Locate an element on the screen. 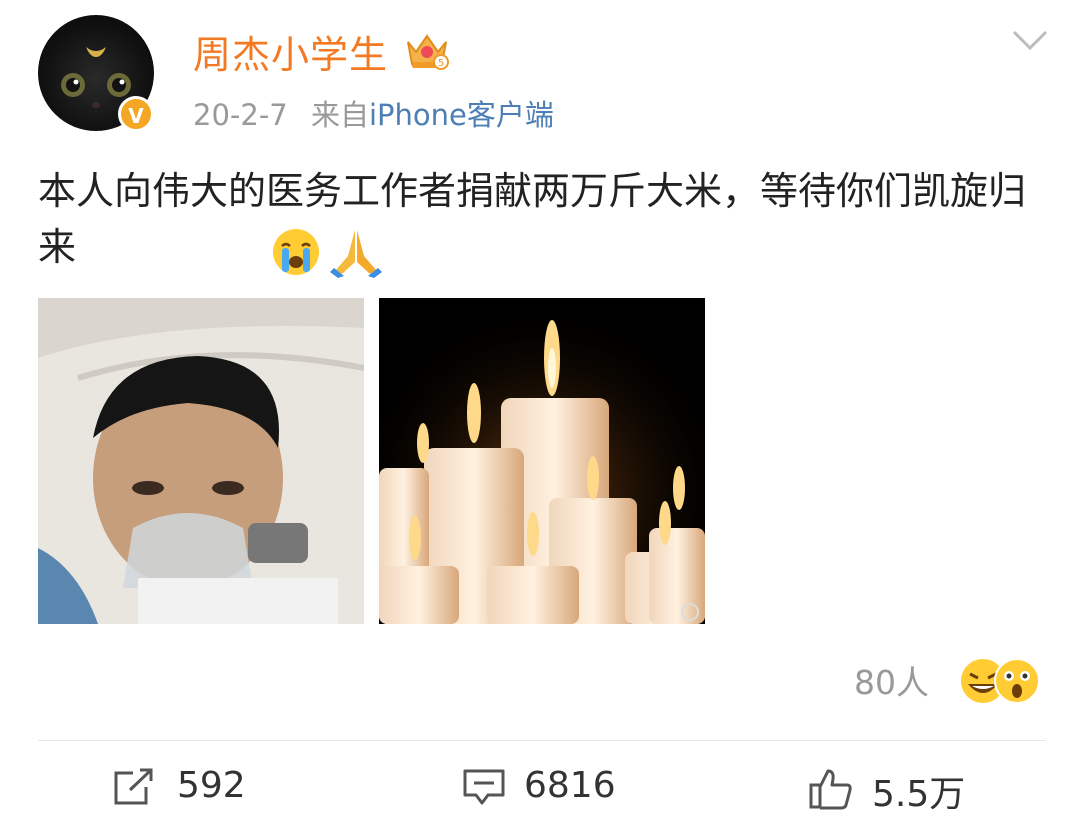  comment-icon is located at coordinates (484, 787).